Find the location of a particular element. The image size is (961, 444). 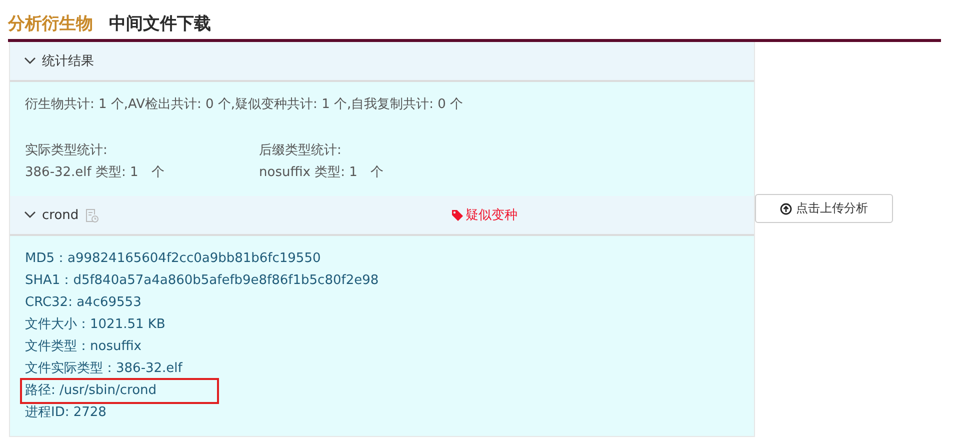

stat-heading: 实际类型统计: is located at coordinates (66, 151).